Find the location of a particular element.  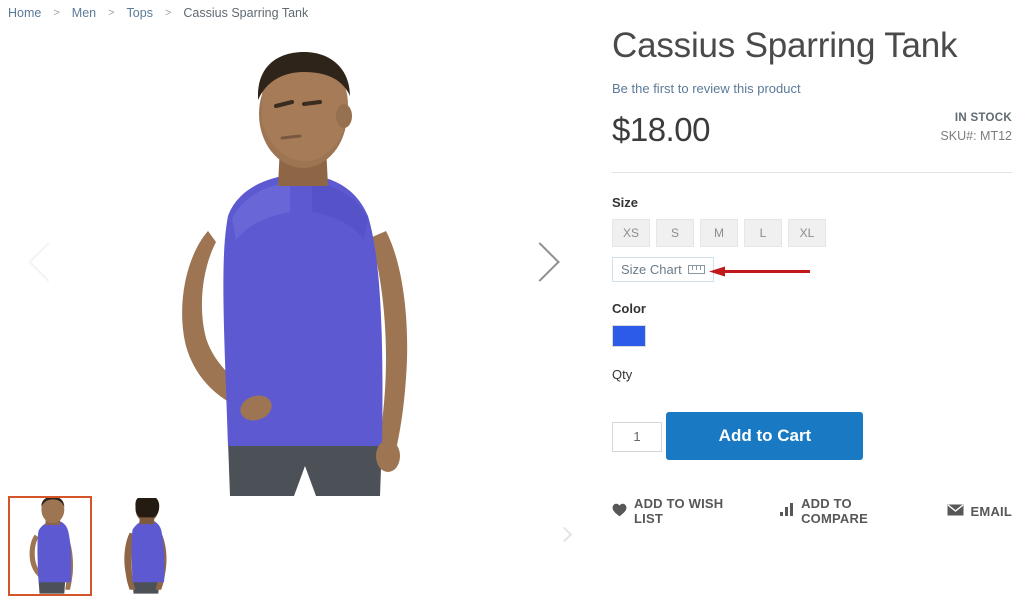

price-row: $18.00 IN STOCK SKU#: MT12 is located at coordinates (812, 137).